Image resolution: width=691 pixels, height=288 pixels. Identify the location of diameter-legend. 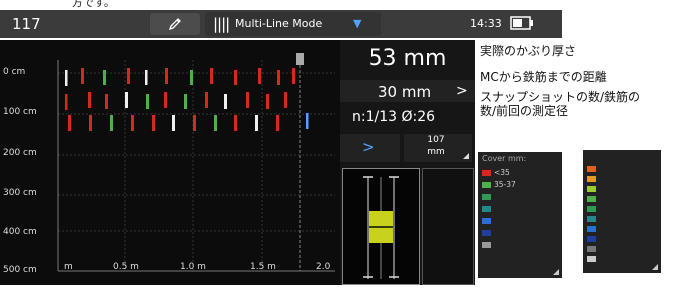
(622, 211).